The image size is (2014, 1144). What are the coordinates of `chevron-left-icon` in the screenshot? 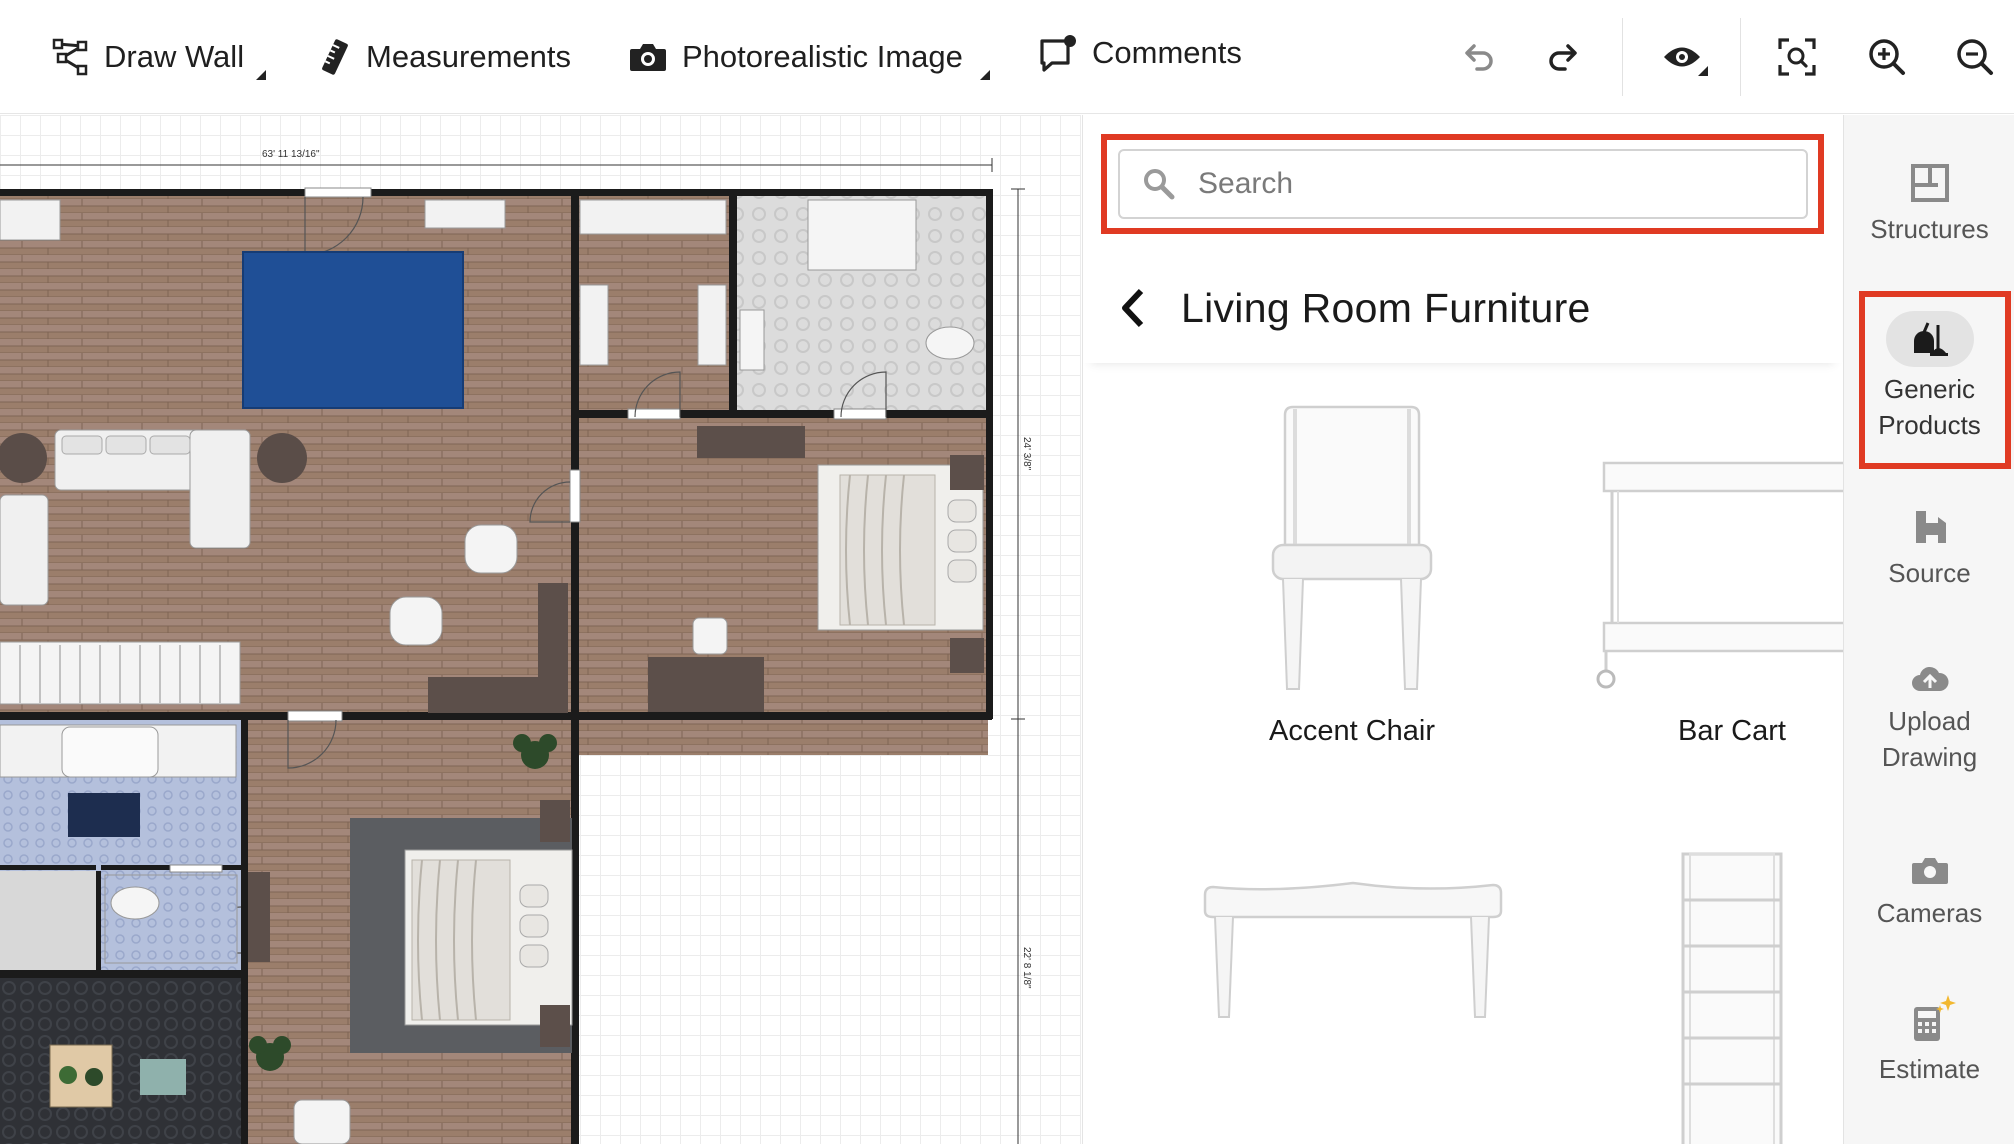 It's located at (1133, 308).